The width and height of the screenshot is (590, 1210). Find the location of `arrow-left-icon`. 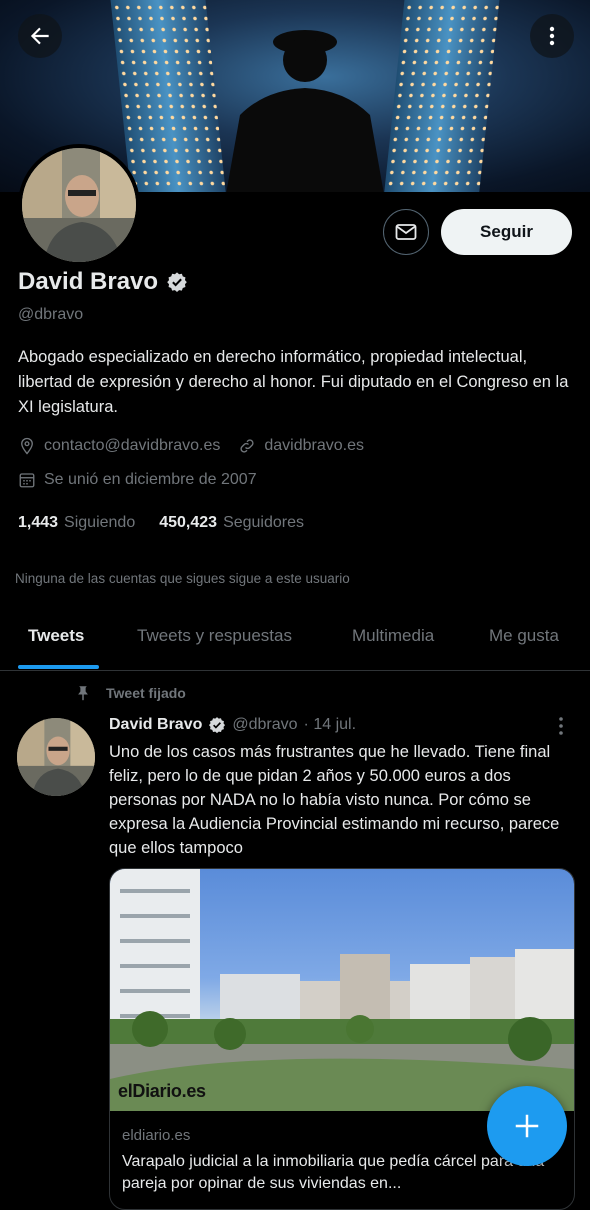

arrow-left-icon is located at coordinates (39, 36).